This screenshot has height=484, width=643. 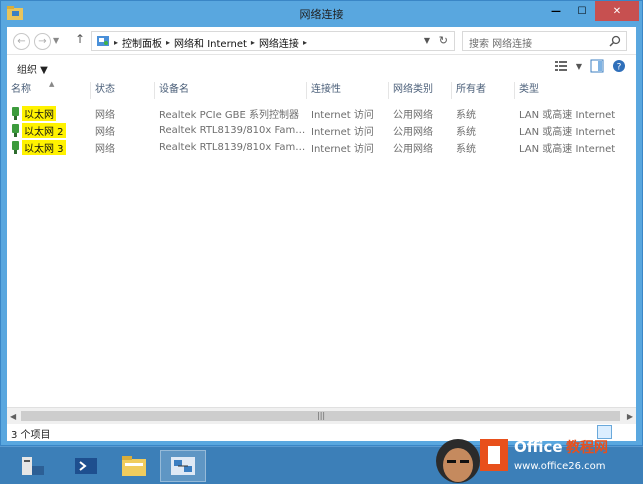 I want to click on search-placeholder: 搜索 网络连接, so click(x=501, y=44).